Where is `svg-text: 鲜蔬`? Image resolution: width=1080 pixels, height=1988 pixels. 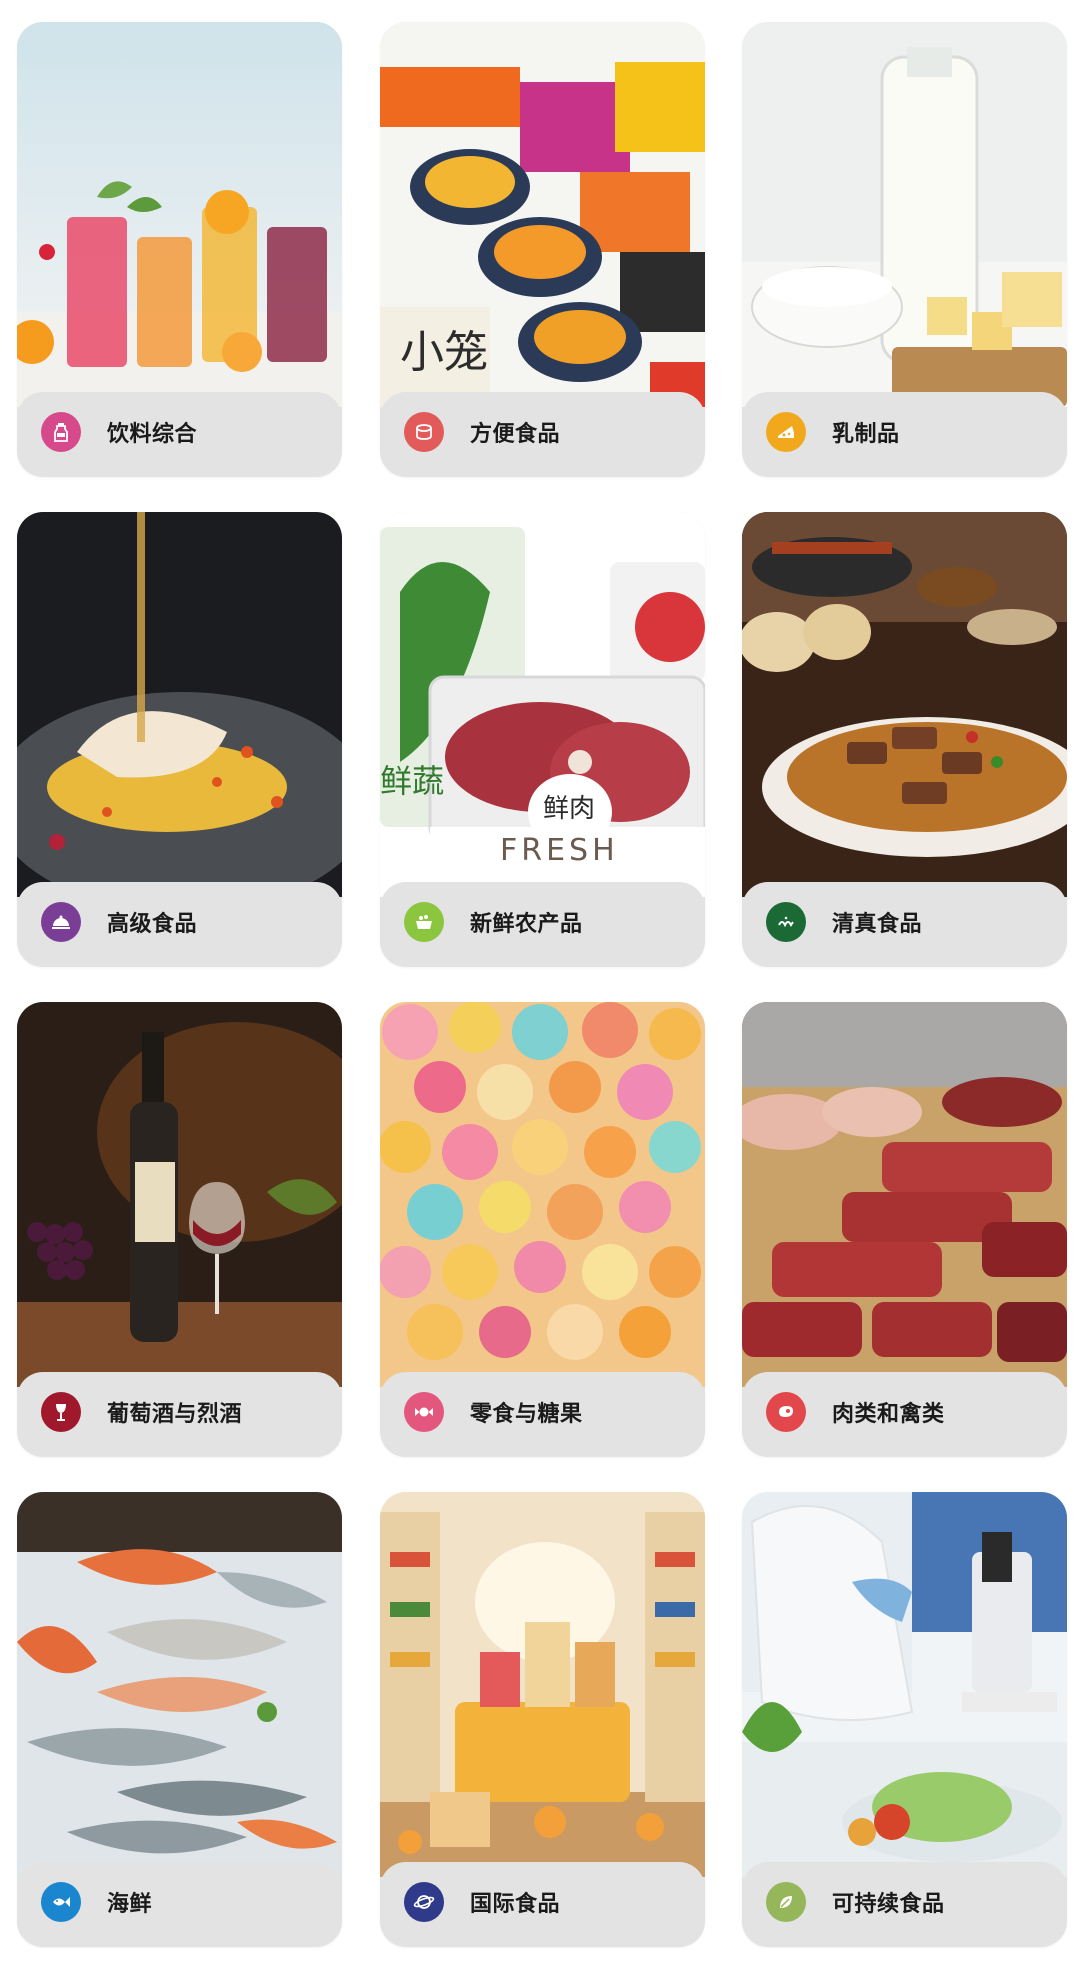
svg-text: 鲜蔬 is located at coordinates (412, 781).